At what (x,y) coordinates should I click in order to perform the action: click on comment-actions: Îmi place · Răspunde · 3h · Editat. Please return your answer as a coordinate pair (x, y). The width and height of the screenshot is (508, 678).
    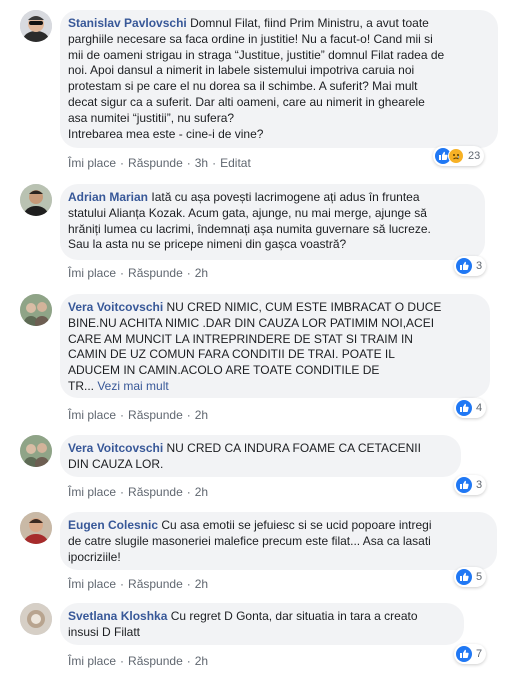
    Looking at the image, I should click on (159, 163).